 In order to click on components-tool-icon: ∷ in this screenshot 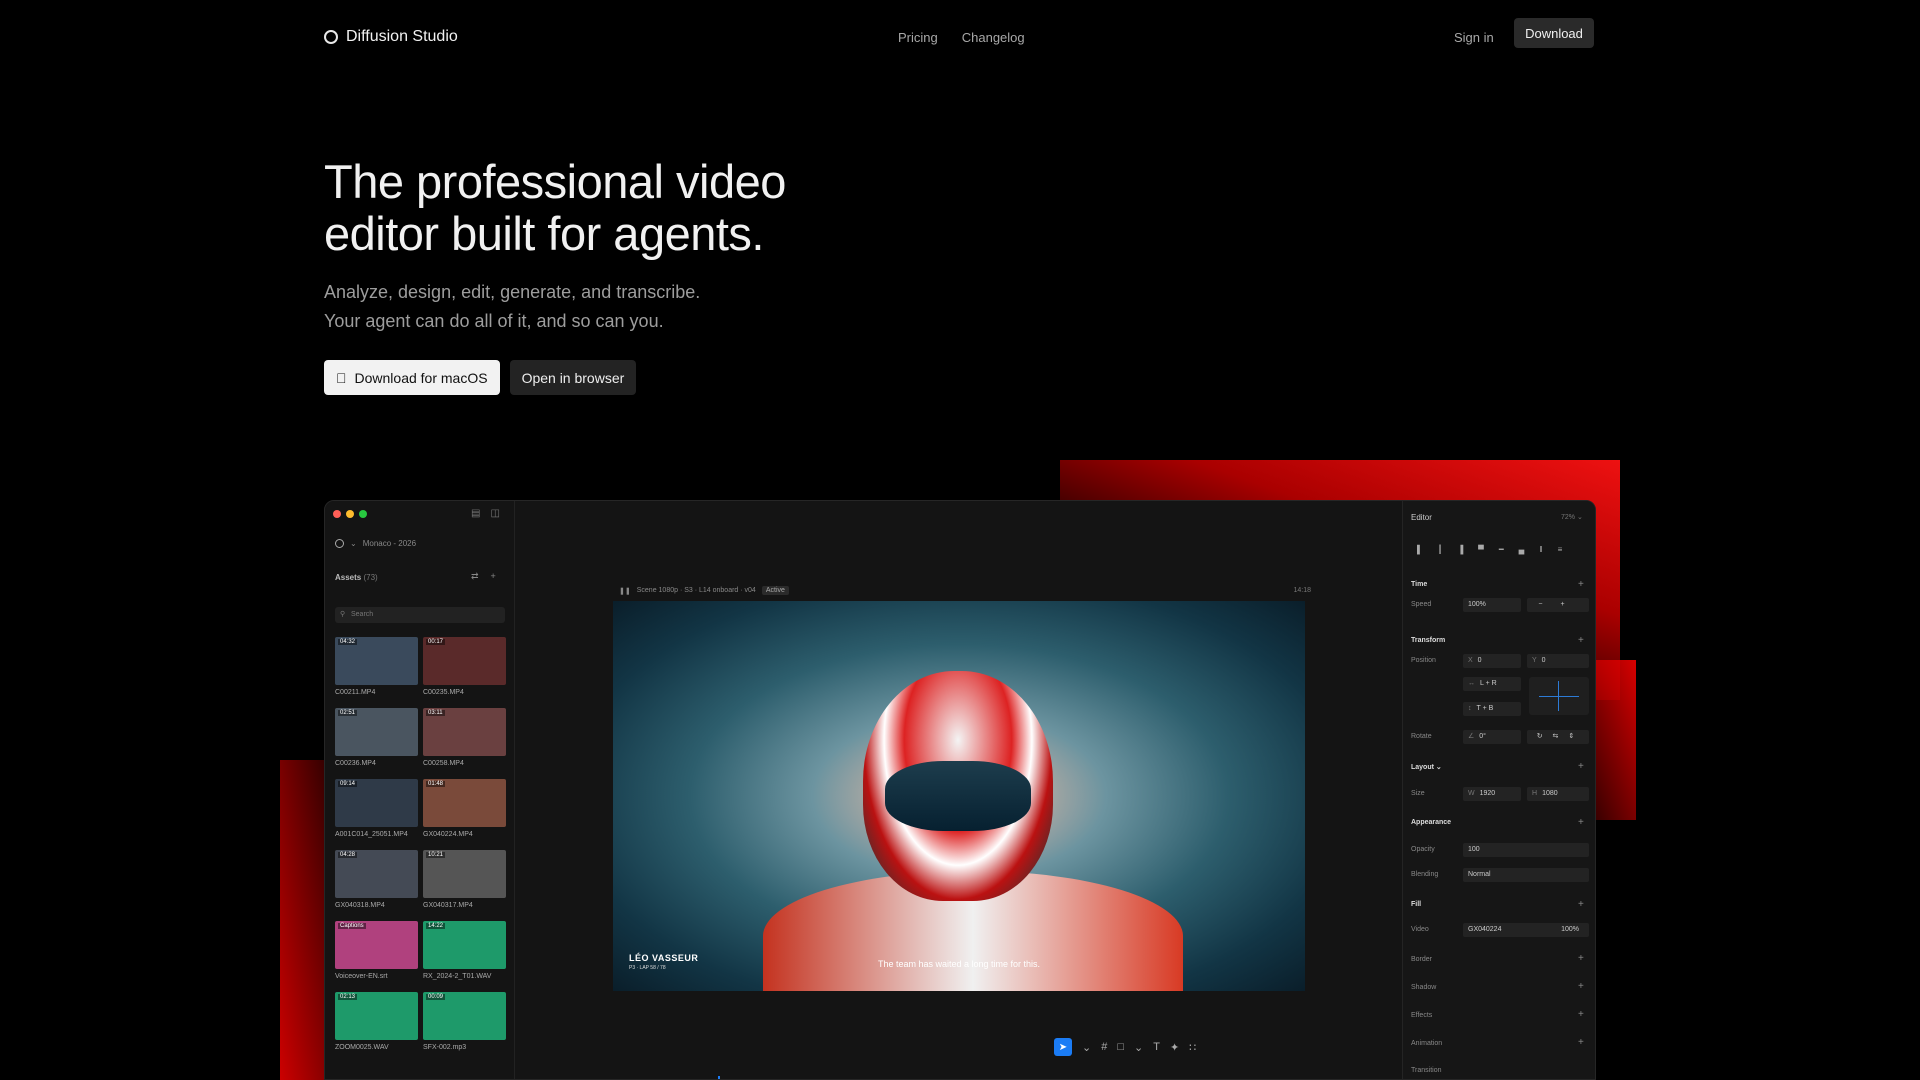, I will do `click(1192, 1047)`.